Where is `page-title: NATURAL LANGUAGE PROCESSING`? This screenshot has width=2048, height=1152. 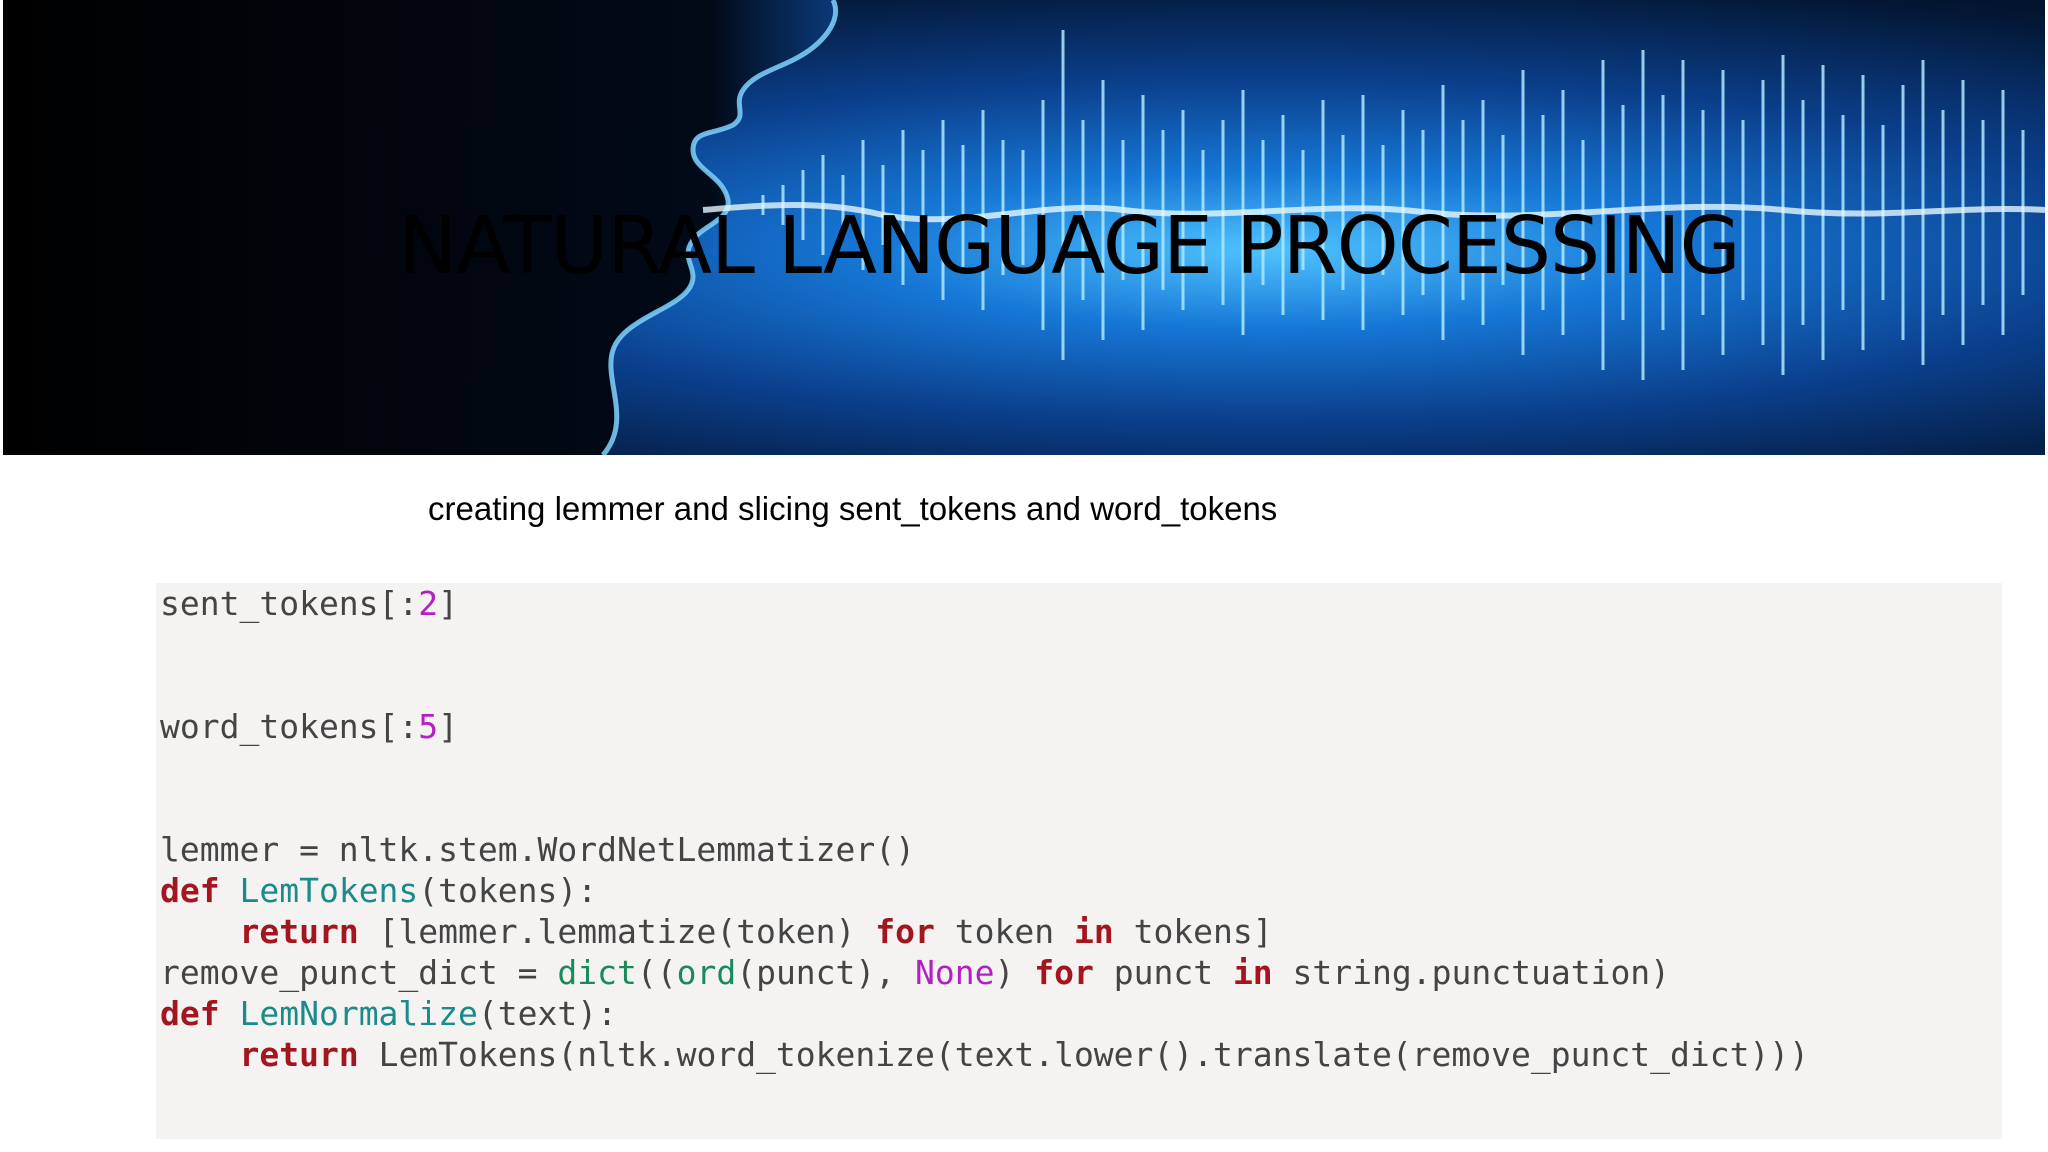
page-title: NATURAL LANGUAGE PROCESSING is located at coordinates (1069, 246).